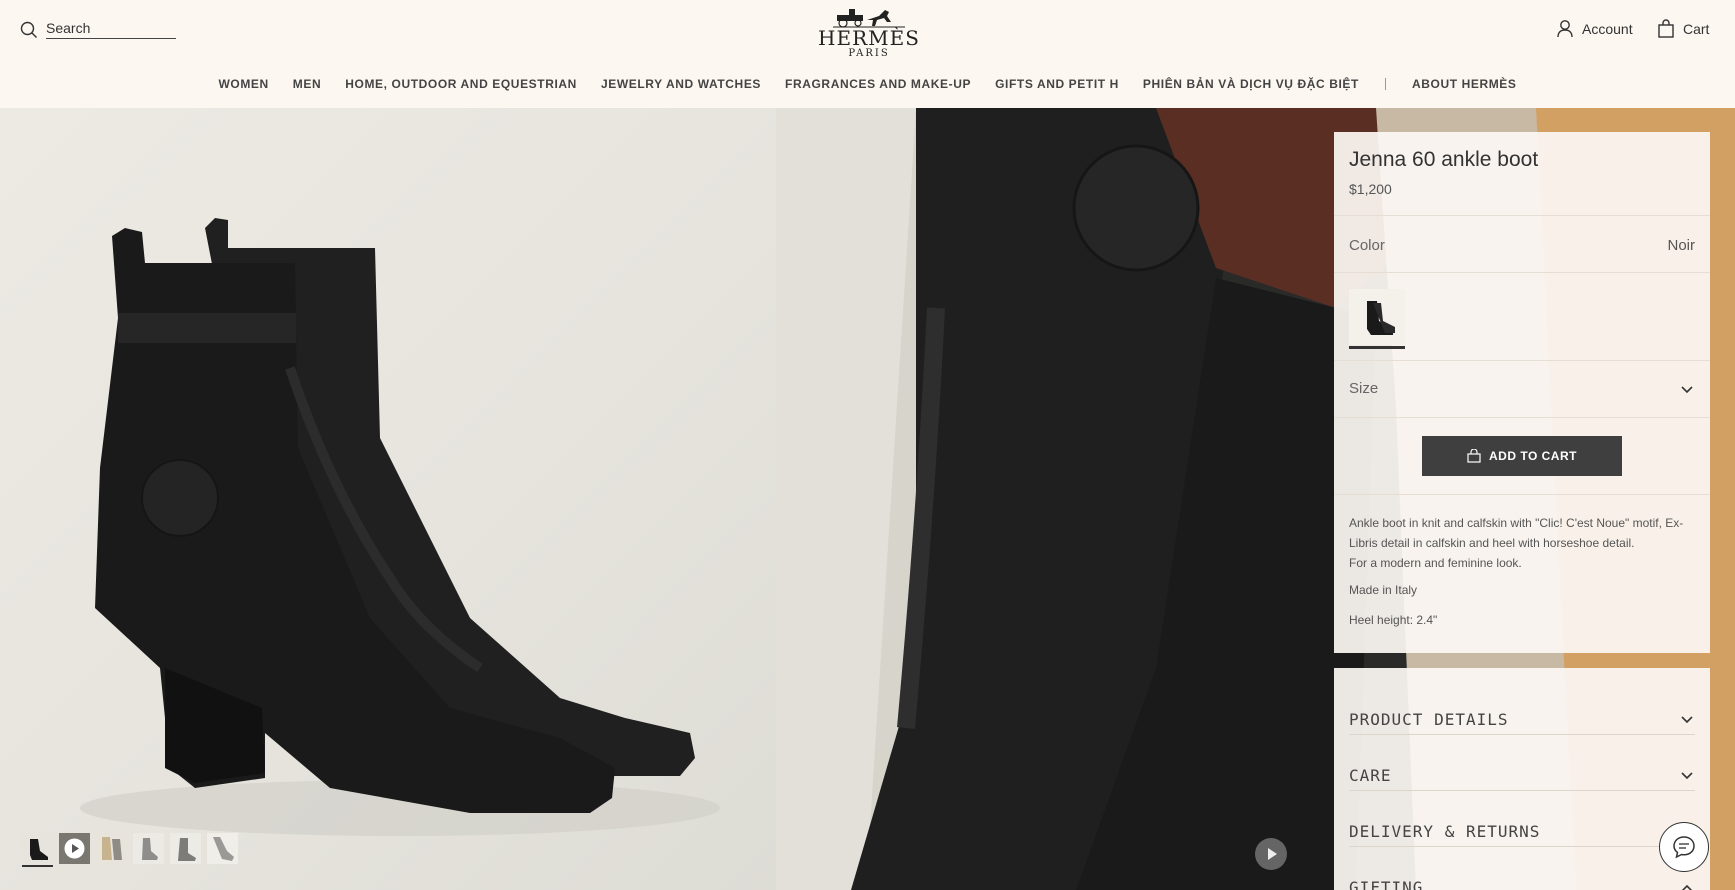 This screenshot has height=890, width=1735. What do you see at coordinates (243, 84) in the screenshot?
I see `nav-item-women: WOMEN` at bounding box center [243, 84].